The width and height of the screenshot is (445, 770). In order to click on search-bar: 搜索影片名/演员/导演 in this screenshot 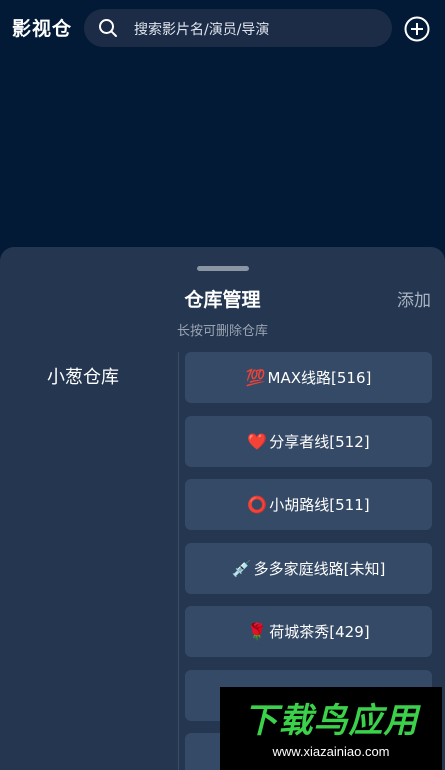, I will do `click(238, 28)`.